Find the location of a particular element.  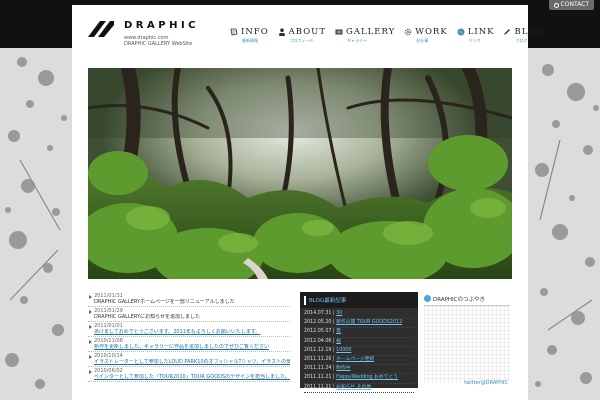

nav-sublabel: ブログ is located at coordinates (521, 40).